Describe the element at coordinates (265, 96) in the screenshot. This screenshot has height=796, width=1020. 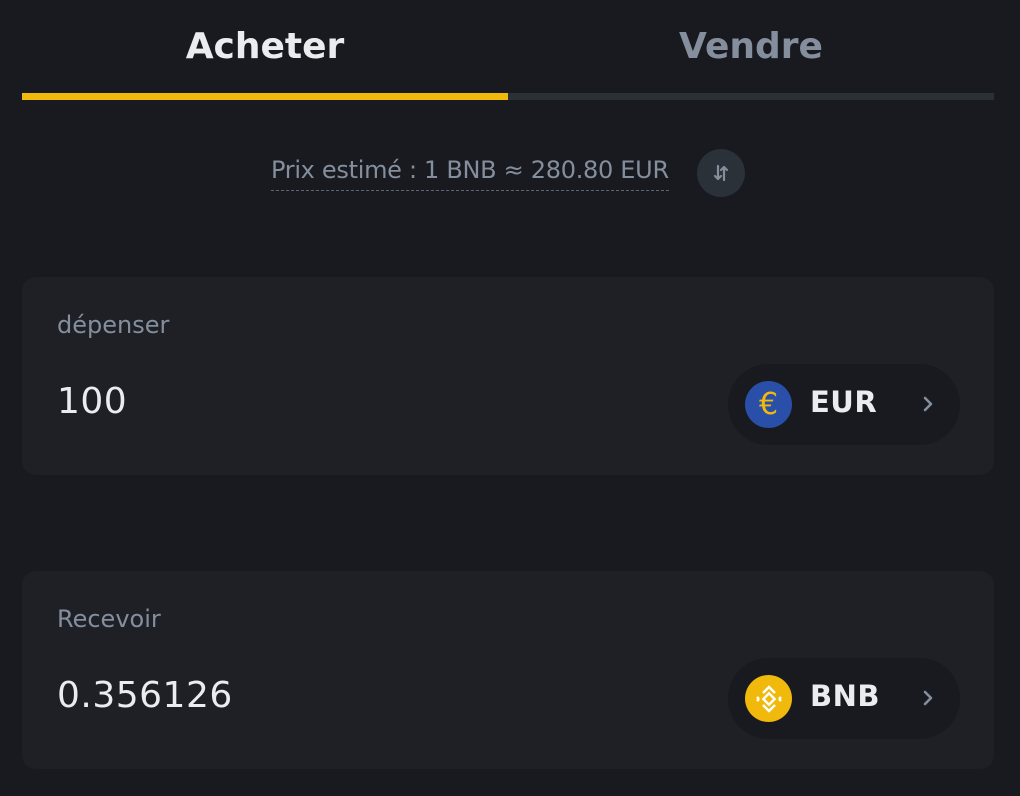
I see `active-tab-indicator` at that location.